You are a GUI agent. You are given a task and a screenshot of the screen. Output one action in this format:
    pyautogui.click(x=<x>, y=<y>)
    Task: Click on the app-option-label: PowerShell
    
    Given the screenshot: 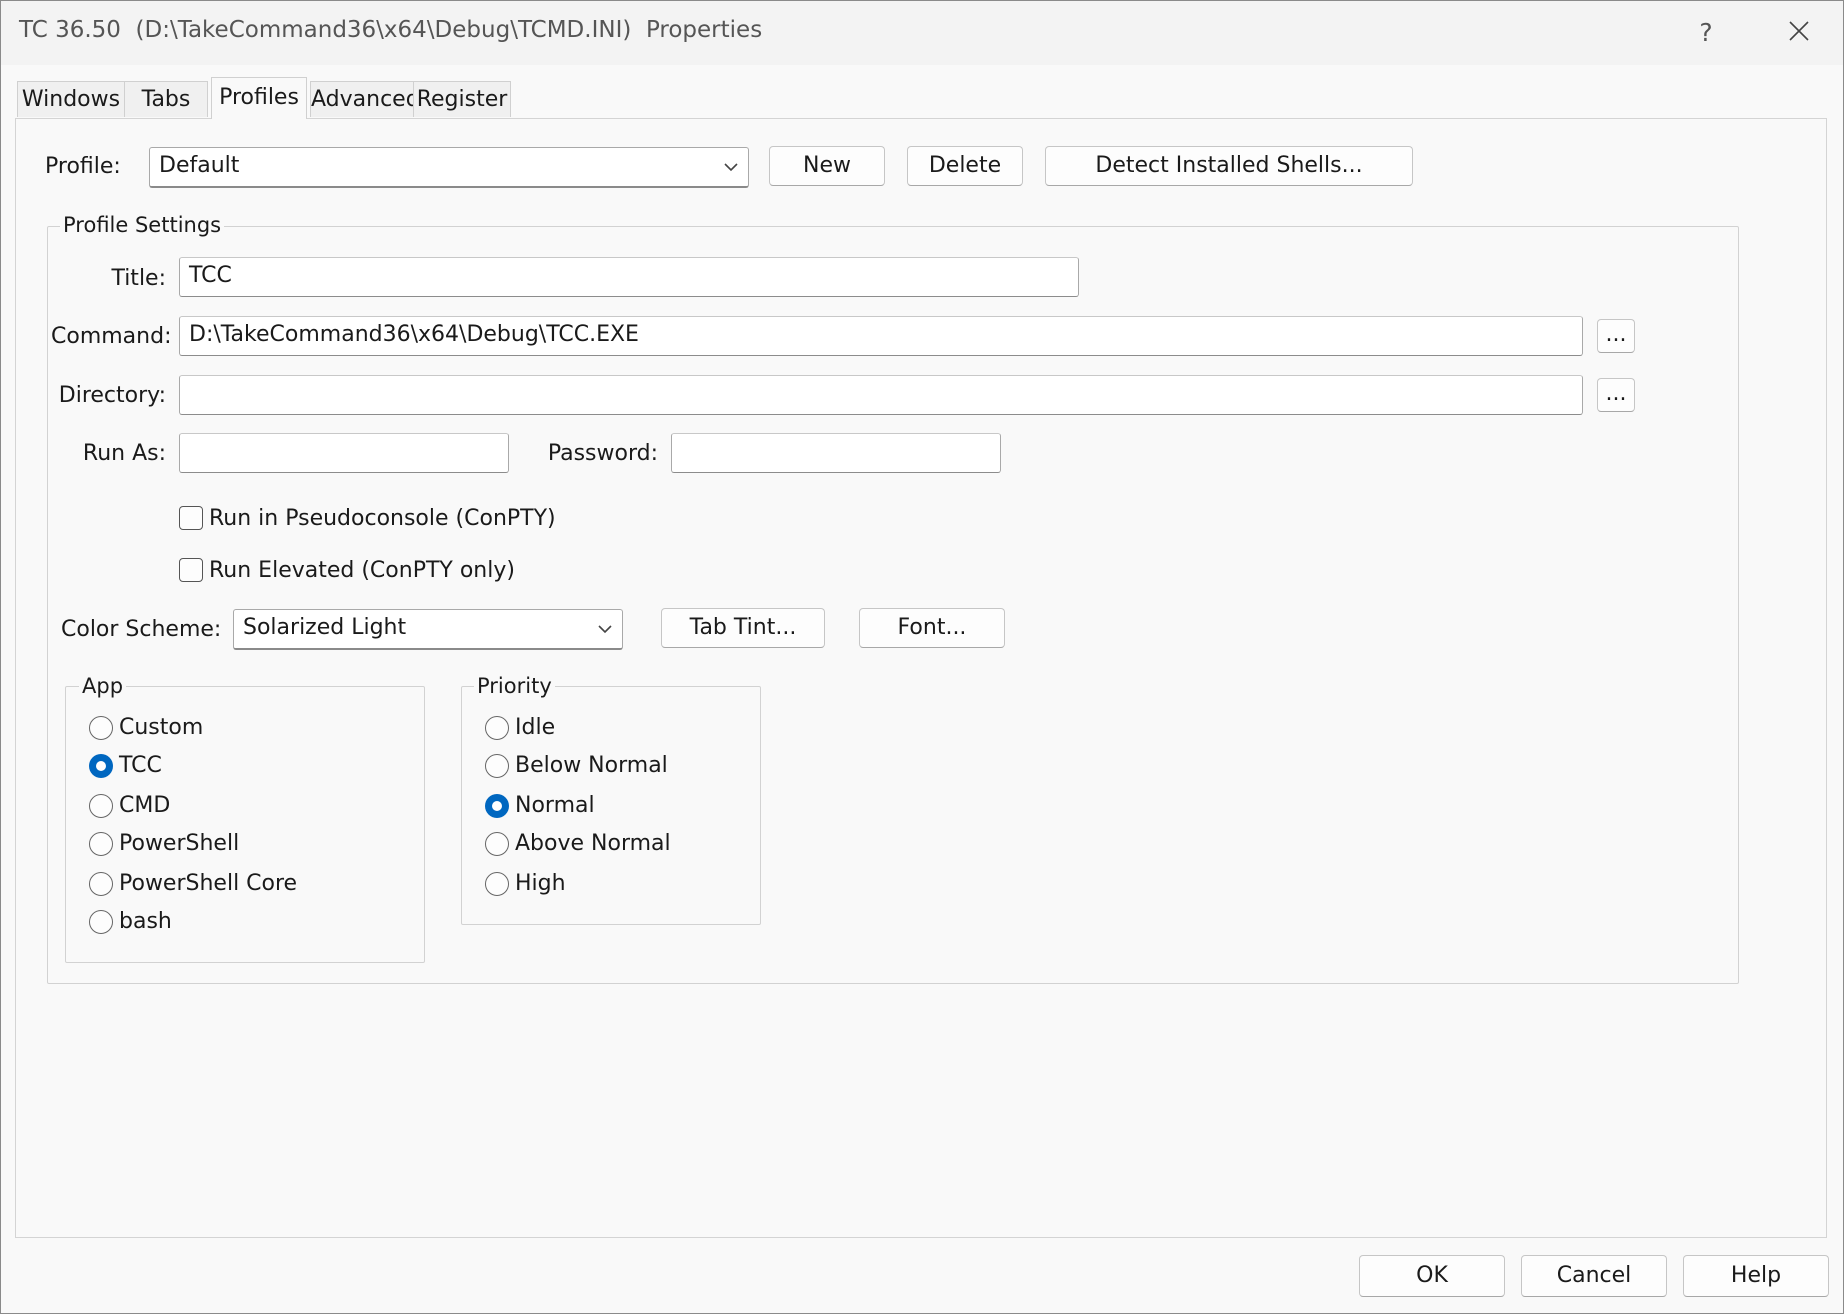 What is the action you would take?
    pyautogui.click(x=179, y=843)
    